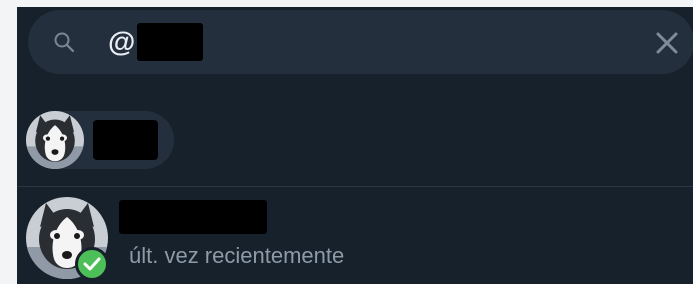  Describe the element at coordinates (667, 43) in the screenshot. I see `close-icon` at that location.